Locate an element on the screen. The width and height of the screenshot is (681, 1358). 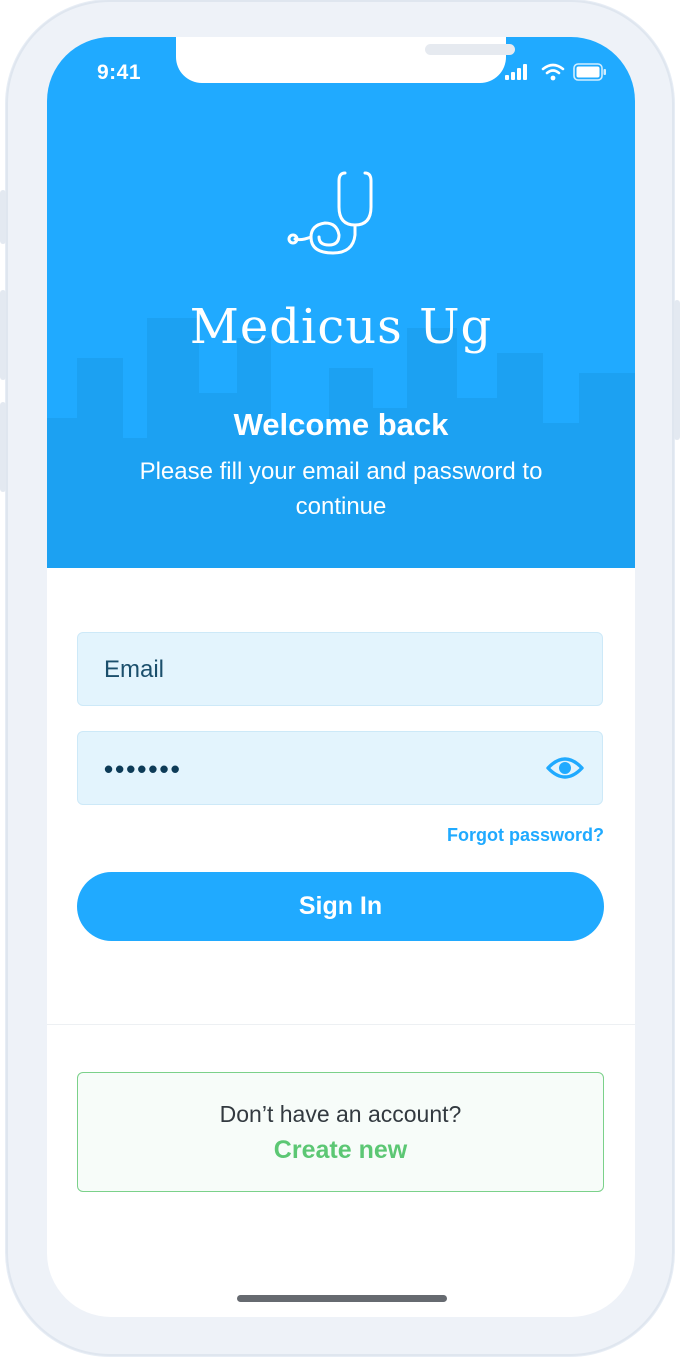
email-field-container is located at coordinates (340, 669).